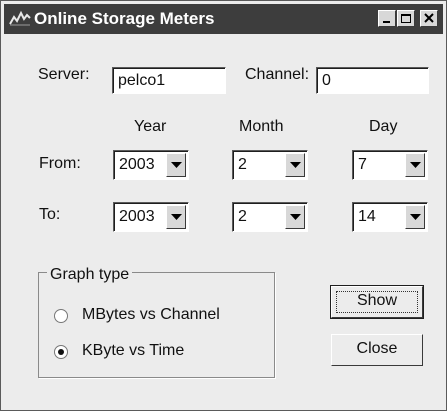 This screenshot has width=447, height=411. What do you see at coordinates (242, 216) in the screenshot?
I see `to-month-value: 2` at bounding box center [242, 216].